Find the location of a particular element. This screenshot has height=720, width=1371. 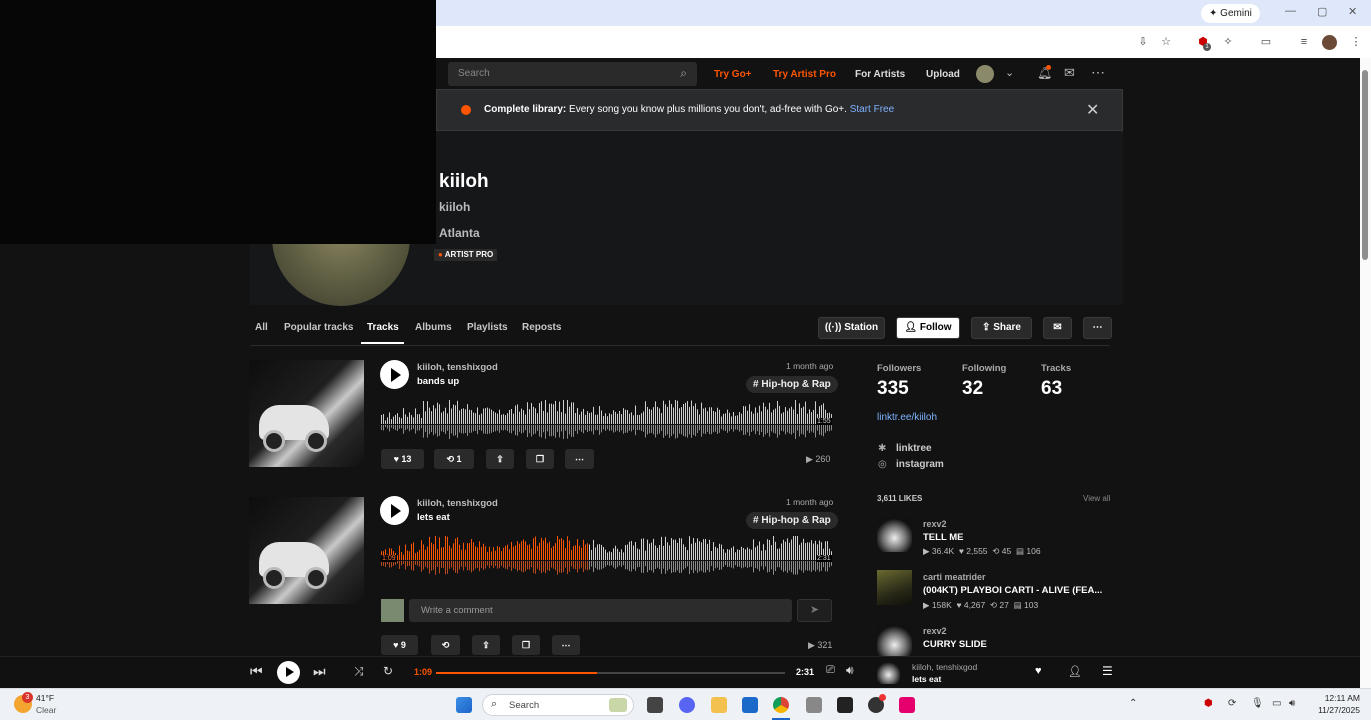

following-count: 32 is located at coordinates (972, 389).